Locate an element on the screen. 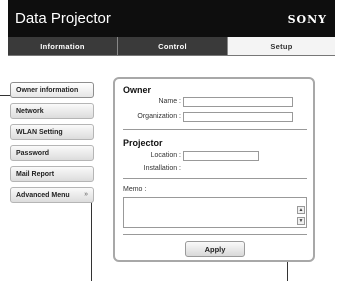  tab-divider is located at coordinates (171, 55).